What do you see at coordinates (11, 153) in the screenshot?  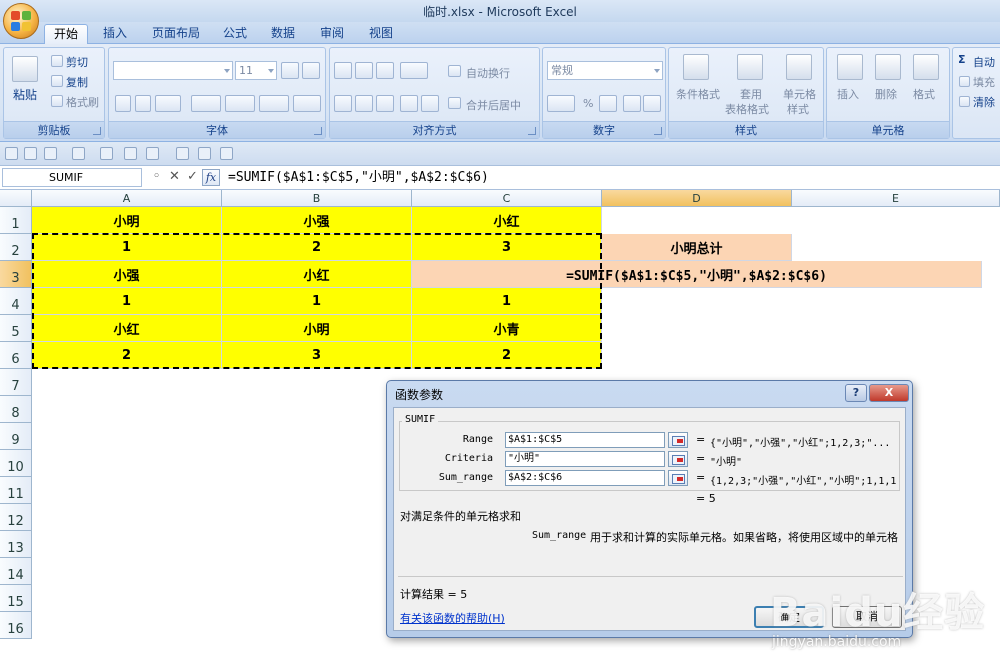 I see `save-icon` at bounding box center [11, 153].